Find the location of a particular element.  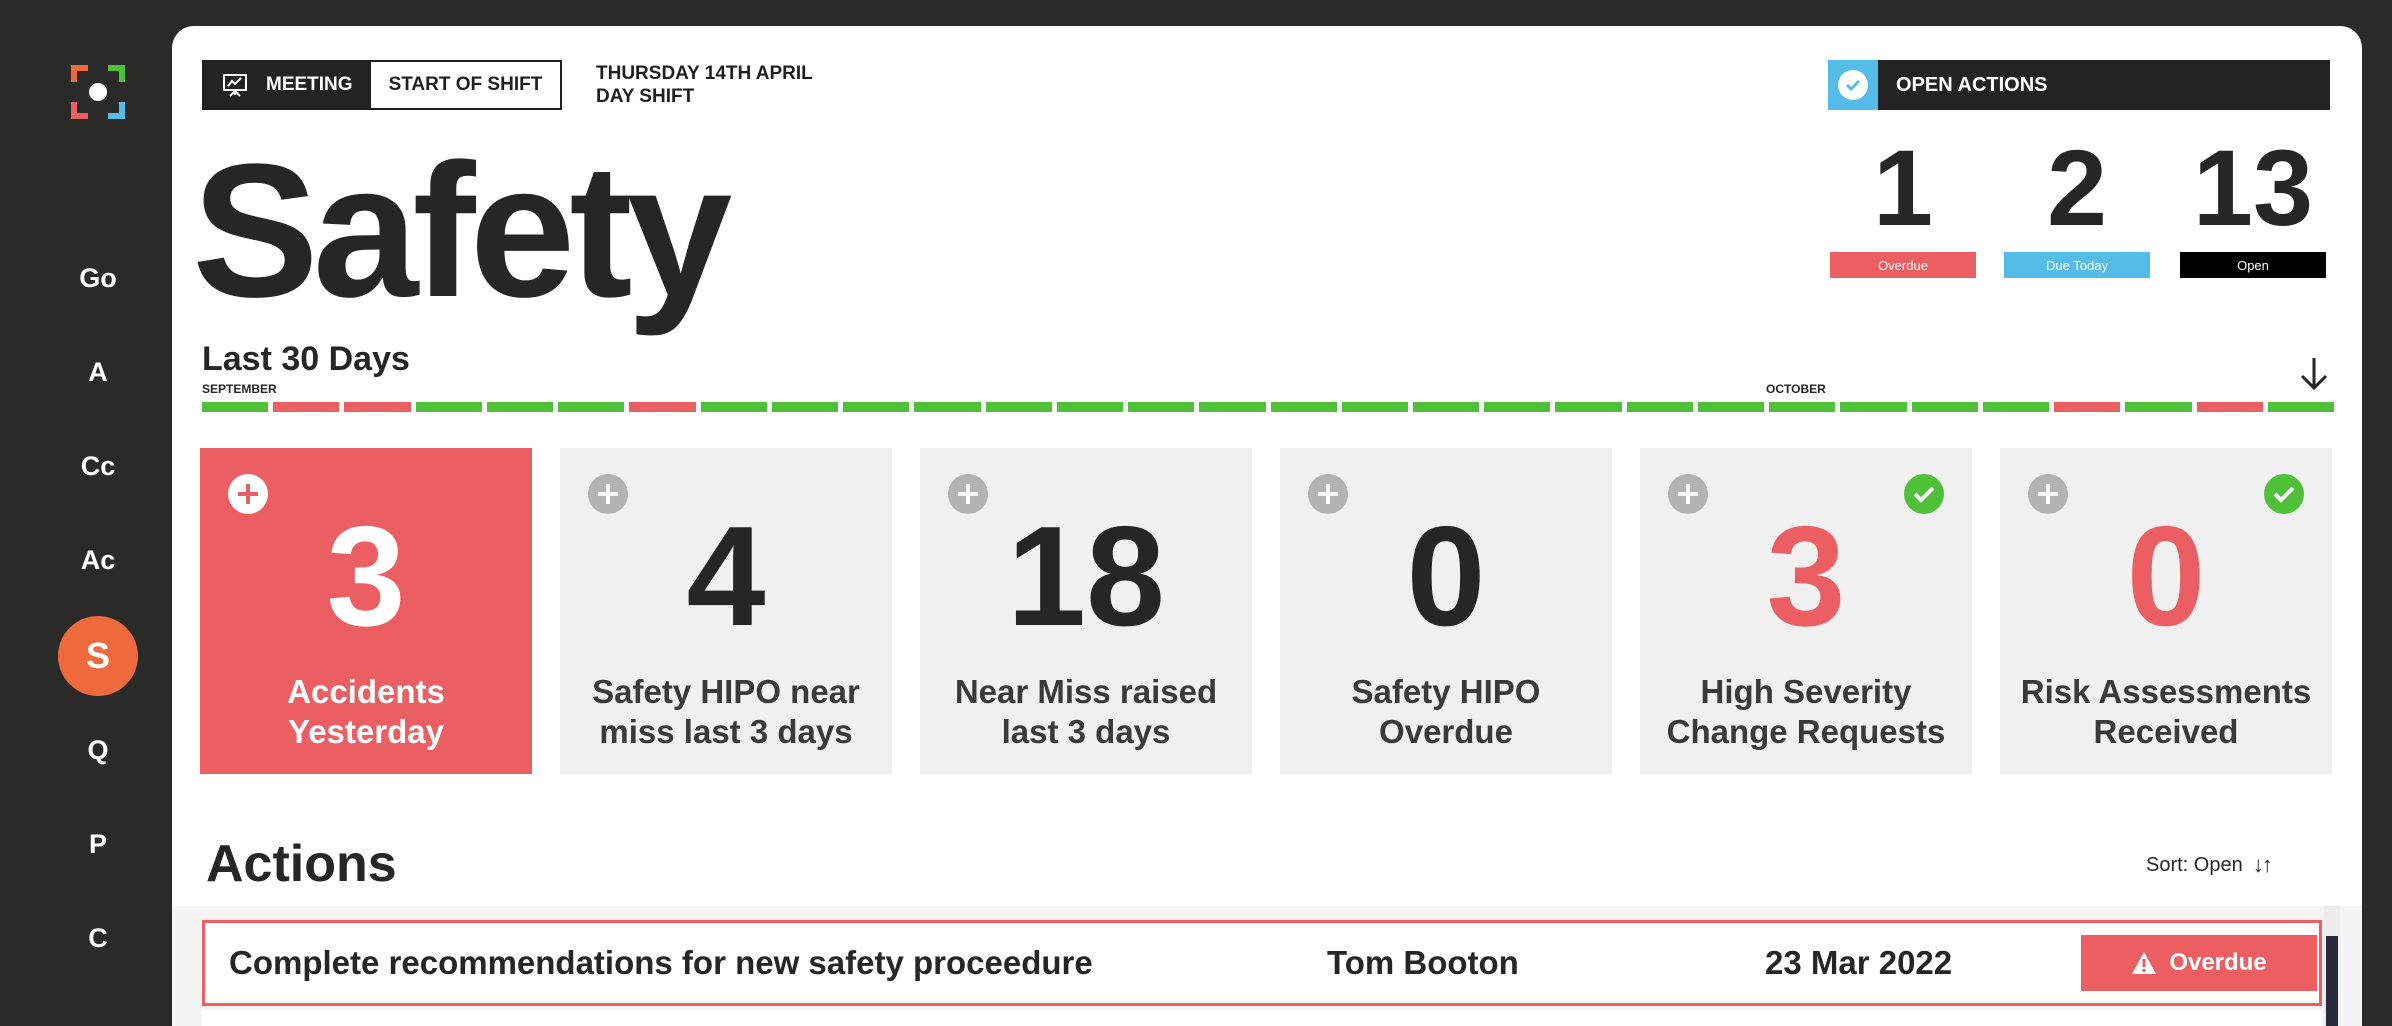

open-actions-check-icon is located at coordinates (1853, 85).